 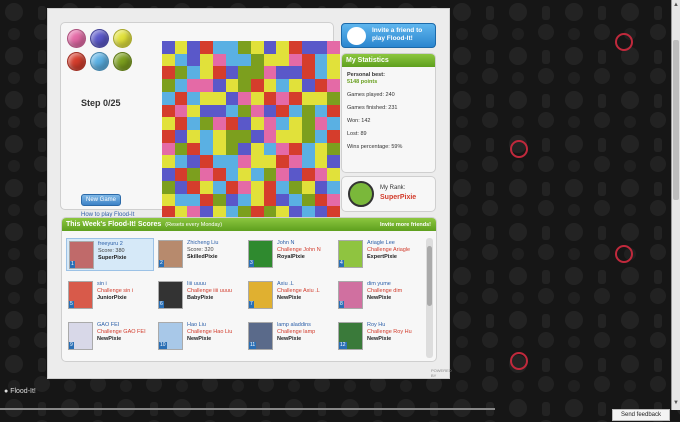 I want to click on player-card: 8 dim yume Challenge dim NewPixie, so click(x=380, y=295).